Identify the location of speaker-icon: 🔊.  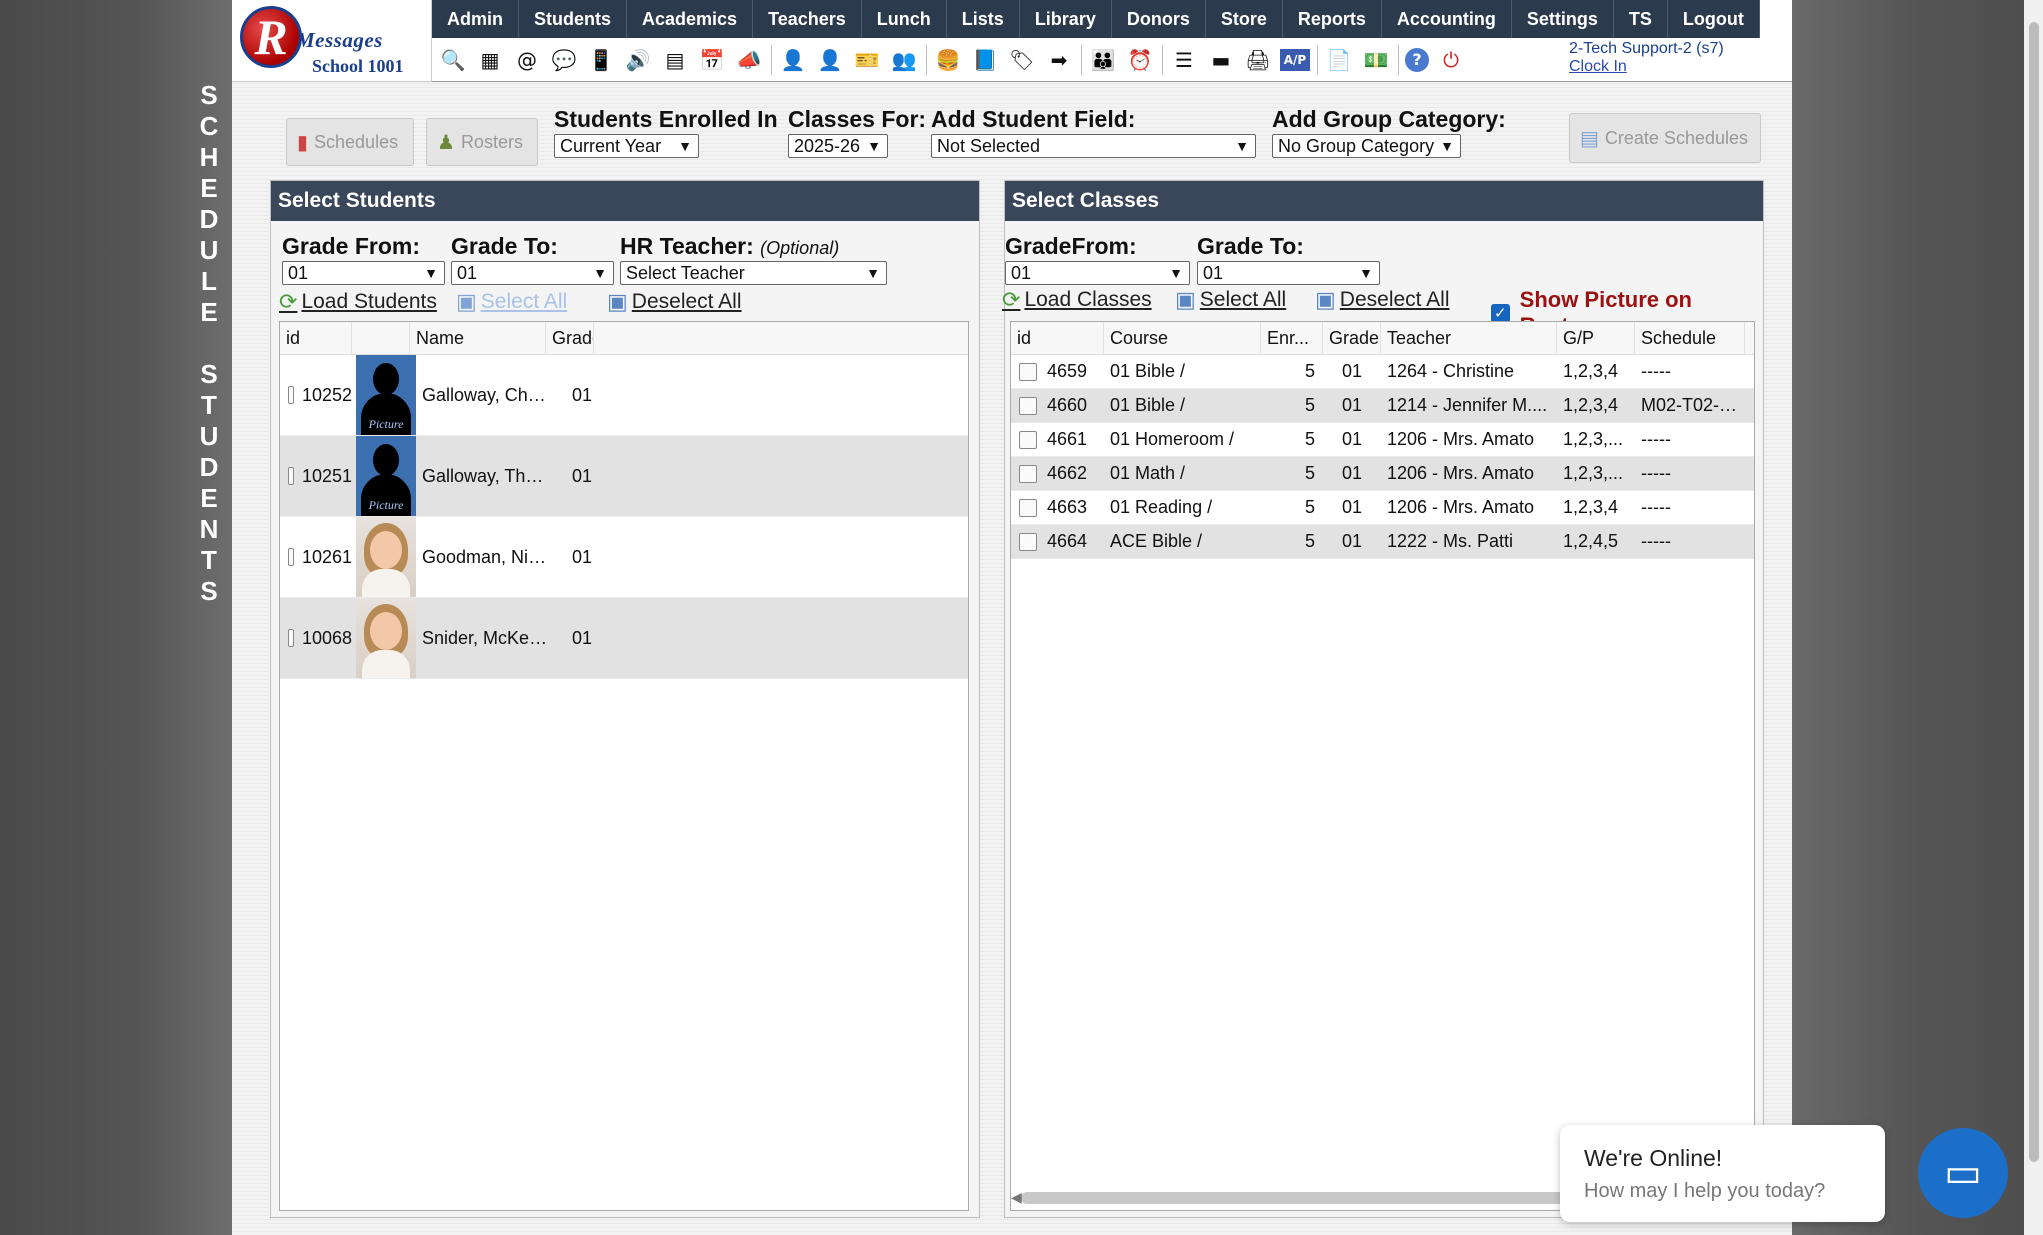
(638, 60).